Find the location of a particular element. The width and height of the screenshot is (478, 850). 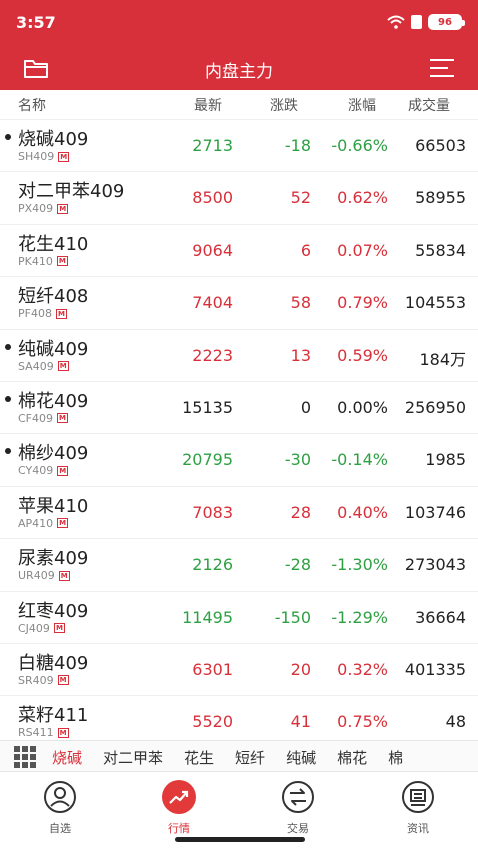

contract-code-text: SH409 is located at coordinates (36, 156).